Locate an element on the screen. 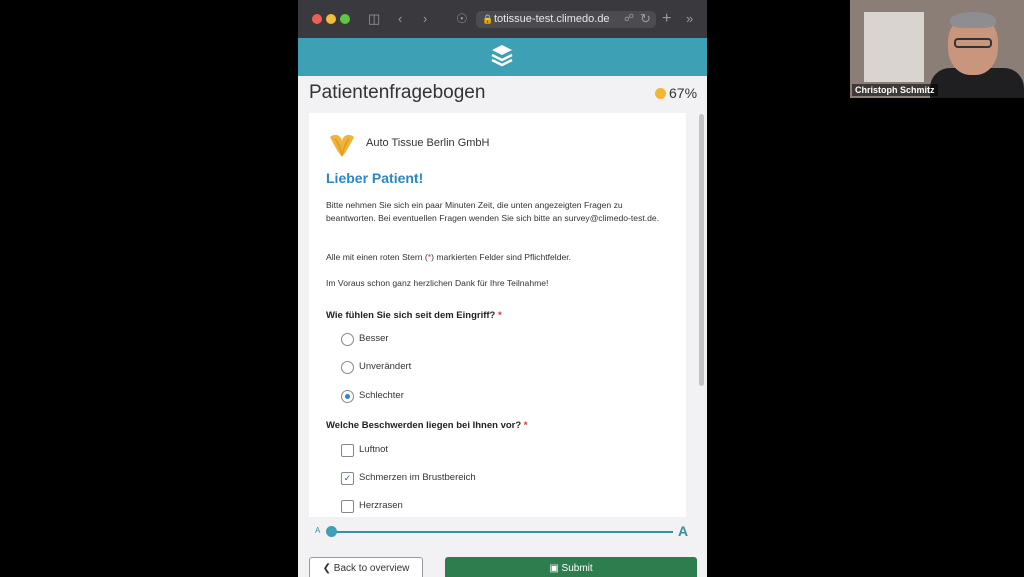 The width and height of the screenshot is (1024, 577). participant-video-tile: Christoph Schmitz is located at coordinates (937, 49).